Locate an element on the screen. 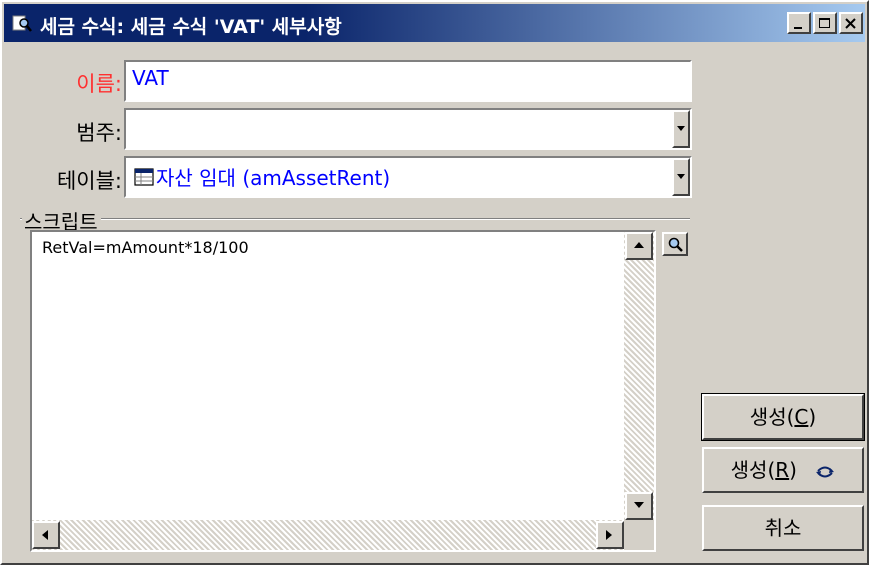 The width and height of the screenshot is (869, 565). create-c-button: 생성(C) is located at coordinates (783, 417).